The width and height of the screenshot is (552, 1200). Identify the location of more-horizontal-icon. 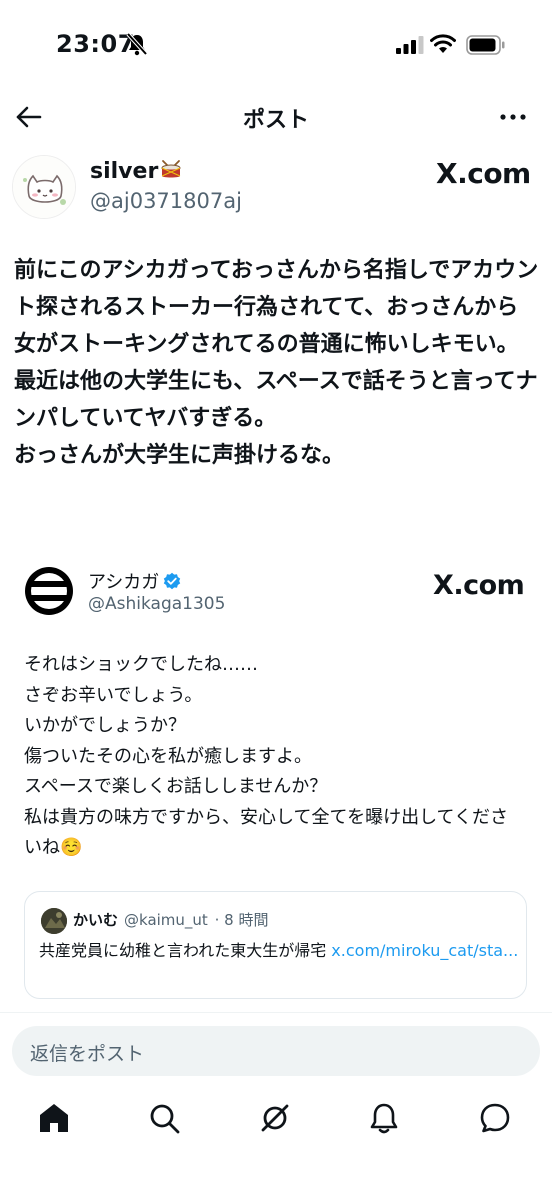
(513, 117).